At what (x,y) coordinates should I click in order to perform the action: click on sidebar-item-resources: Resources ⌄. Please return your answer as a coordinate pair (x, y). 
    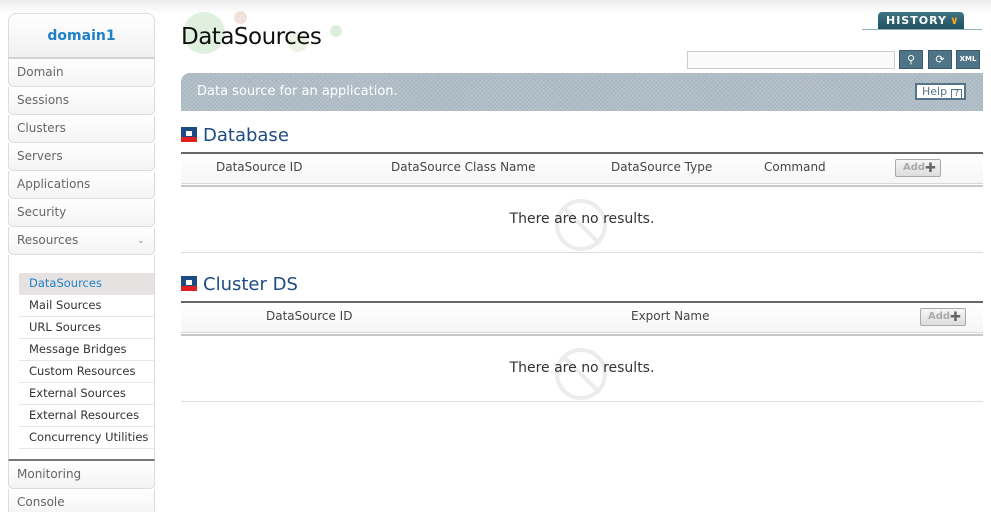
    Looking at the image, I should click on (81, 241).